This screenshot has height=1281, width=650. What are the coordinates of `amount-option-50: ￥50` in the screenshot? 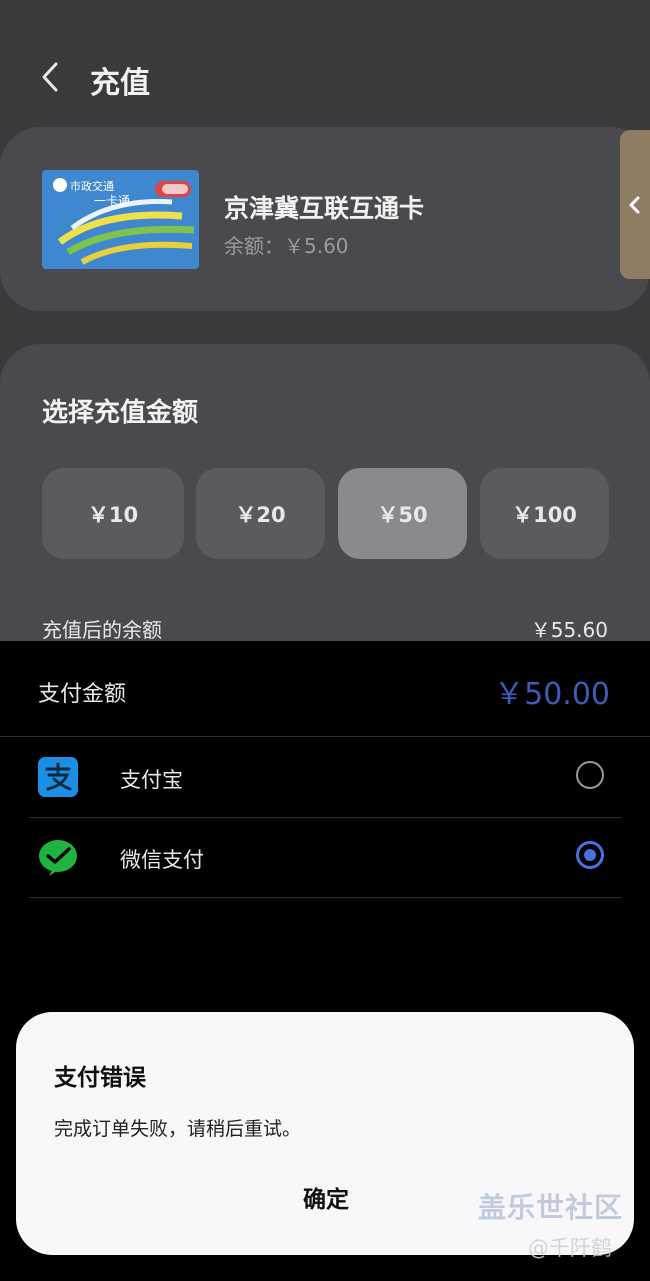 It's located at (402, 513).